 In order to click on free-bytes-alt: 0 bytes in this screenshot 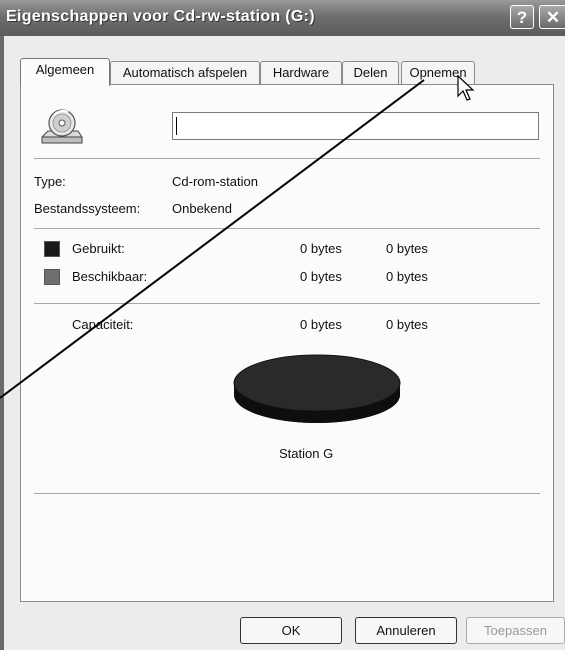, I will do `click(407, 276)`.